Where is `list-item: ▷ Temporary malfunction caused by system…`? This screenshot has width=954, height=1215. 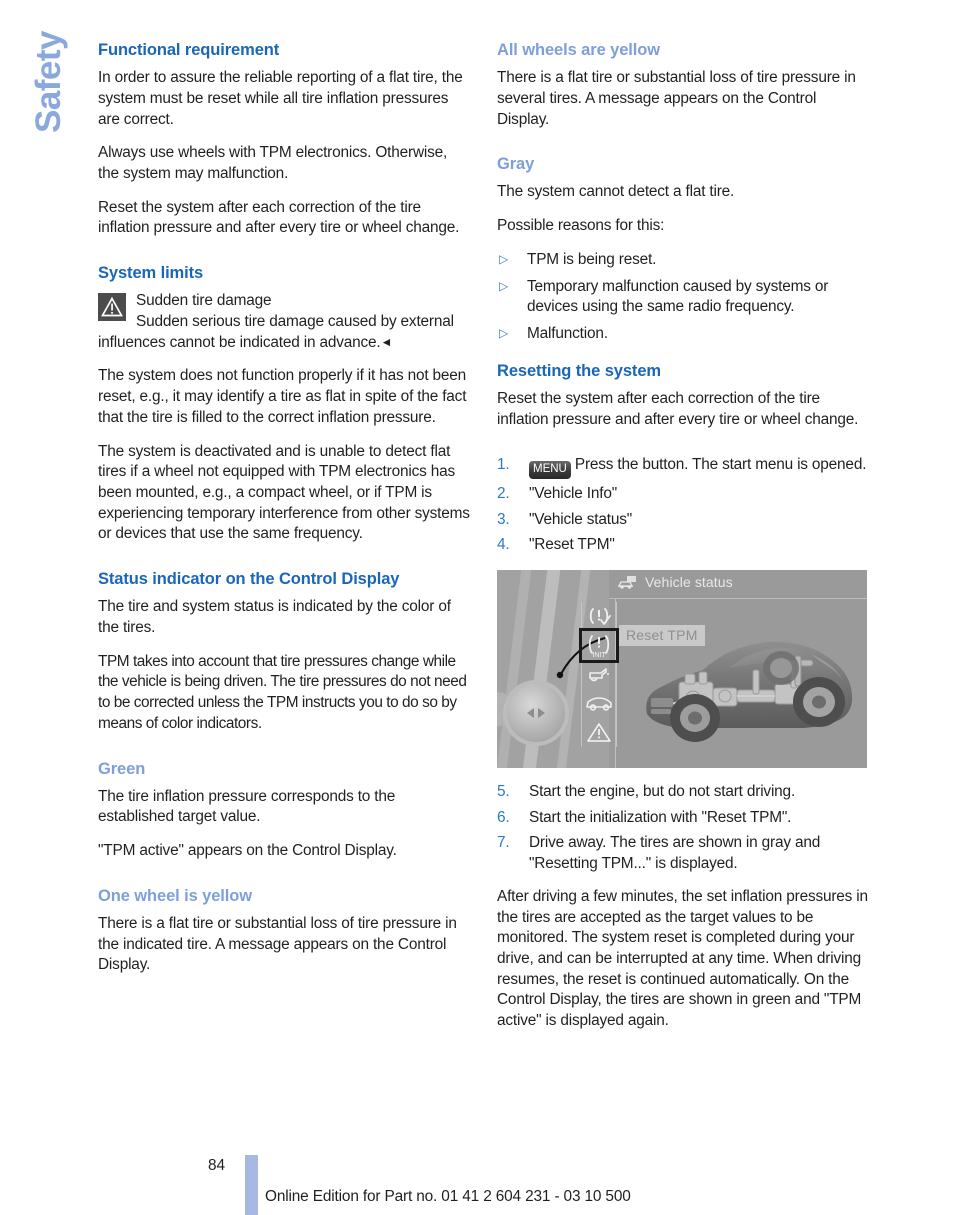 list-item: ▷ Temporary malfunction caused by system… is located at coordinates (683, 297).